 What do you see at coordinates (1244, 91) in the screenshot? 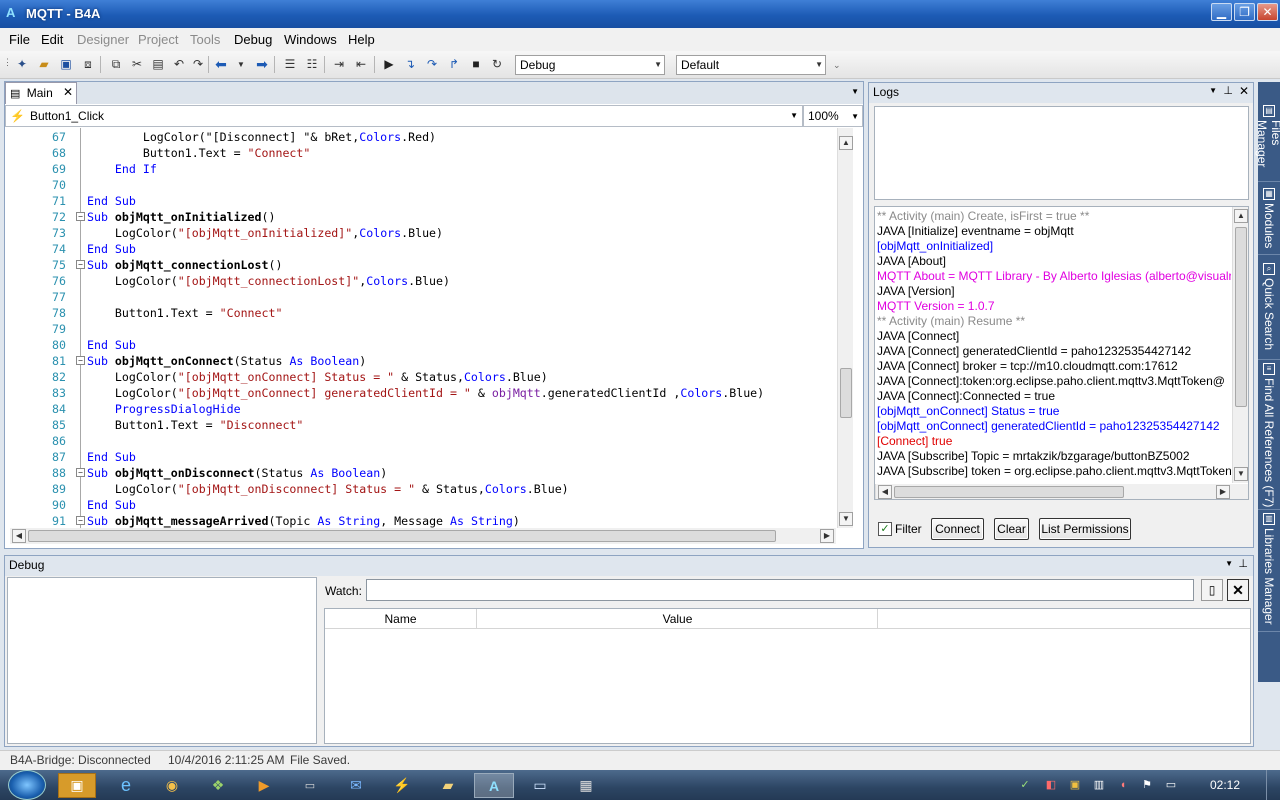
I see `close-panel-icon: ✕` at bounding box center [1244, 91].